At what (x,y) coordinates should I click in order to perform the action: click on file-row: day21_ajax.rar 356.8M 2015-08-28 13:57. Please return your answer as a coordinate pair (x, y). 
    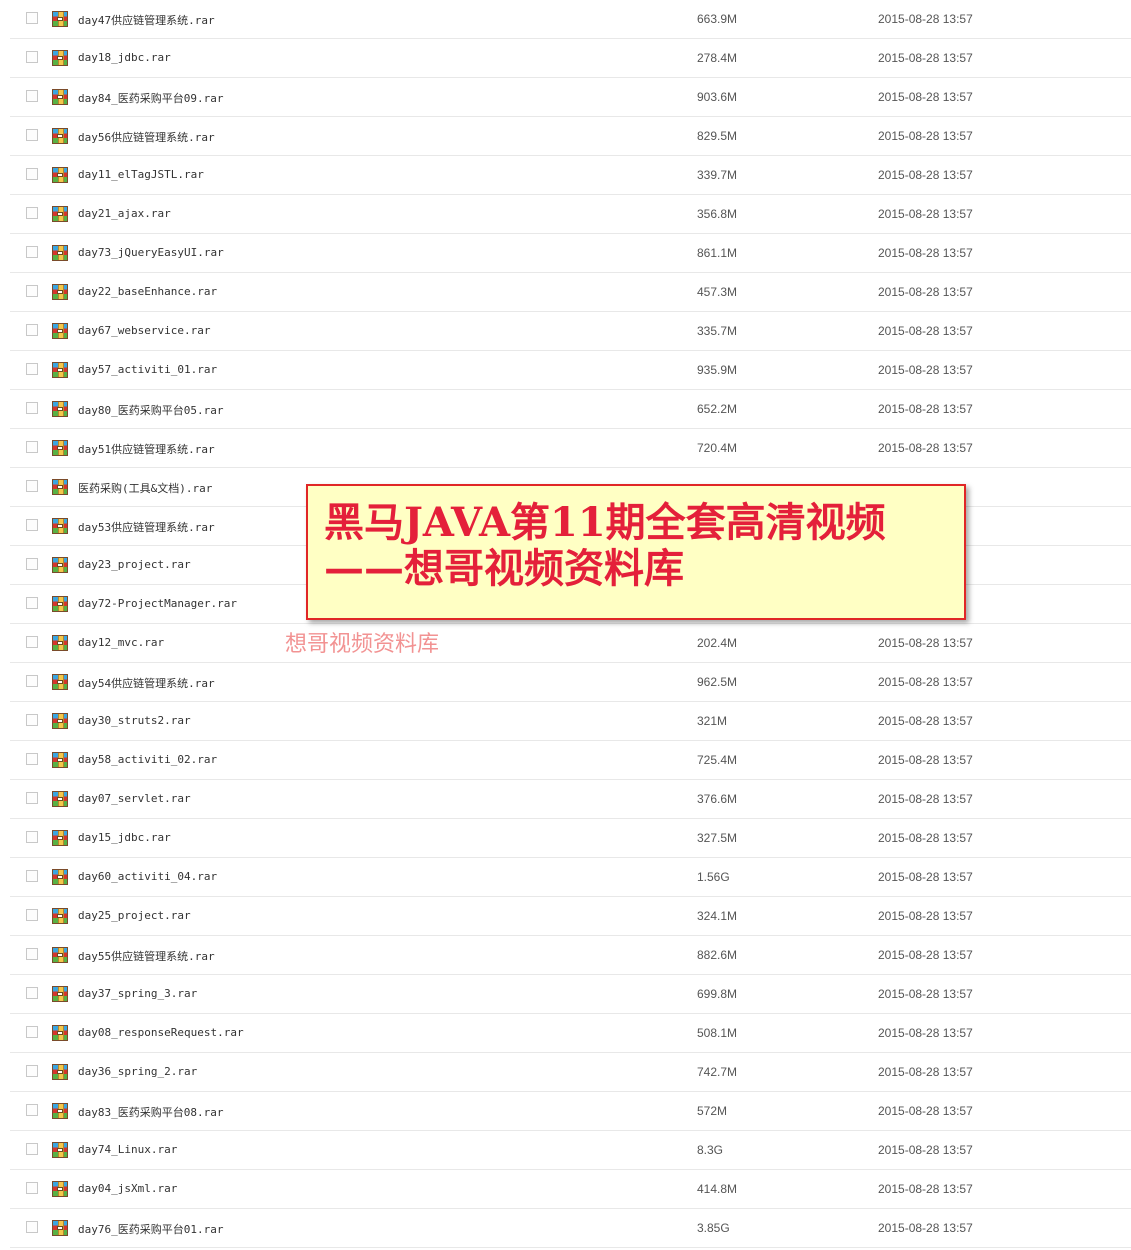
    Looking at the image, I should click on (570, 214).